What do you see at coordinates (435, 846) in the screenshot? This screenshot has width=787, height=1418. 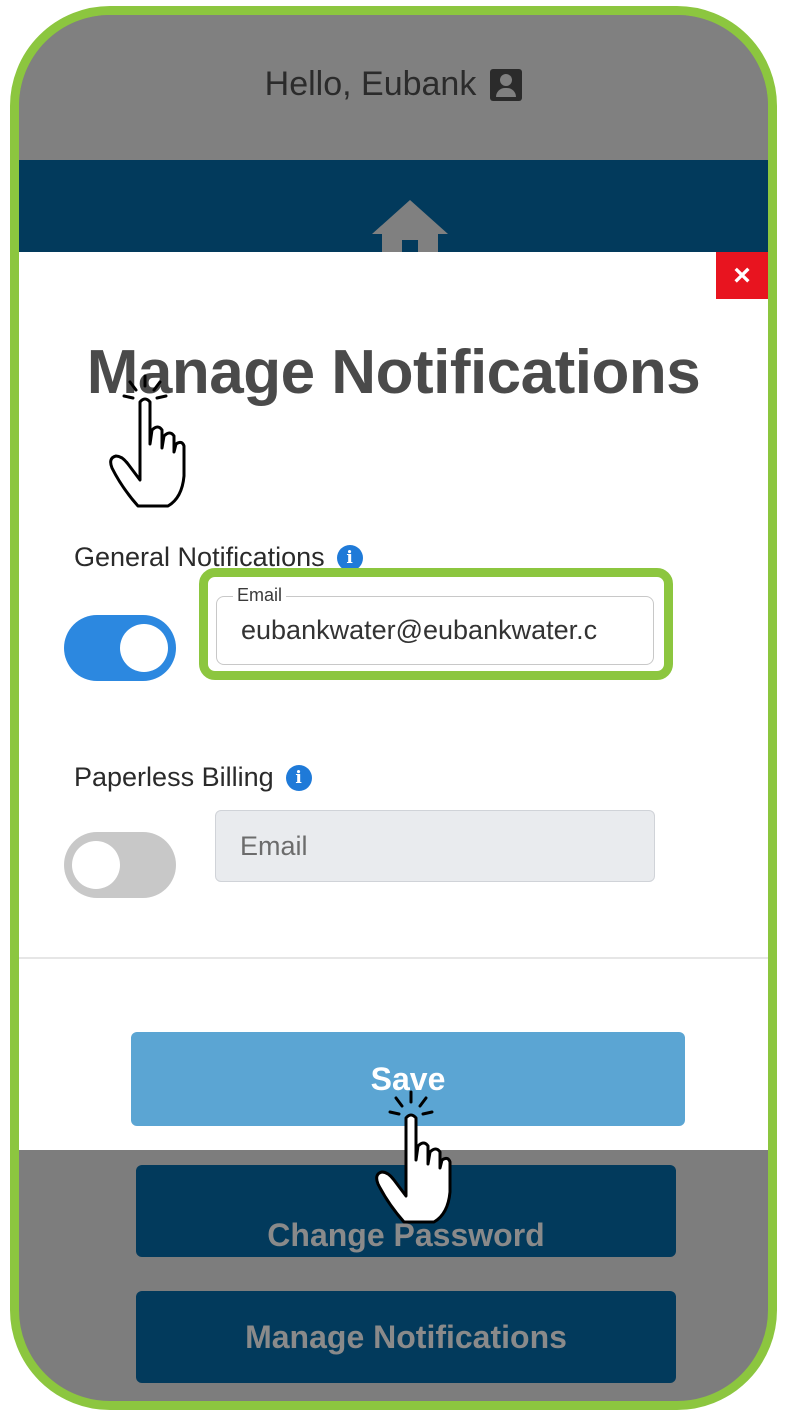 I see `paperless-email-field: Email` at bounding box center [435, 846].